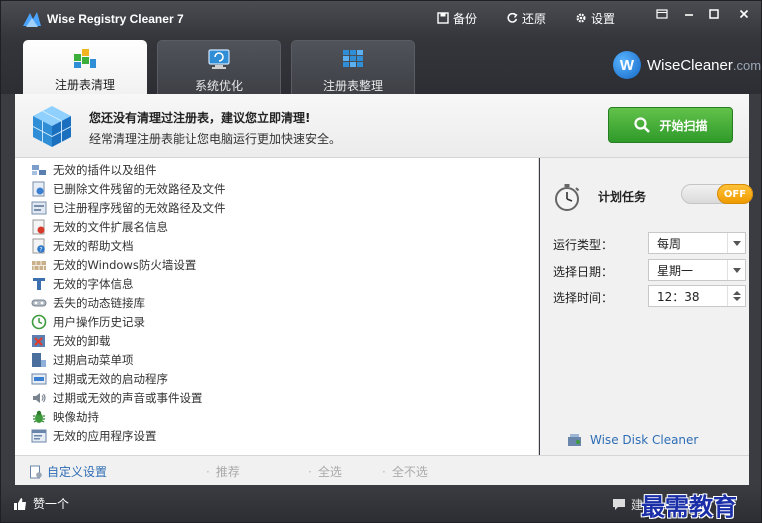 The width and height of the screenshot is (762, 523). I want to click on close-icon, so click(744, 14).